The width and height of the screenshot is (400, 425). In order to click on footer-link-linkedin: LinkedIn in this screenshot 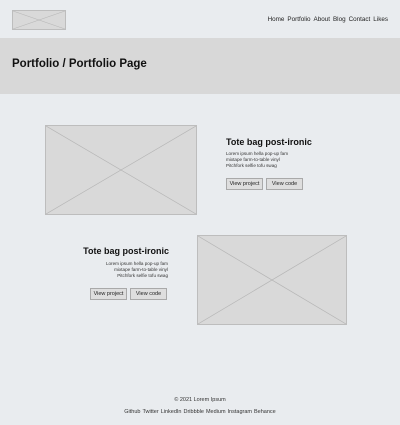, I will do `click(171, 412)`.